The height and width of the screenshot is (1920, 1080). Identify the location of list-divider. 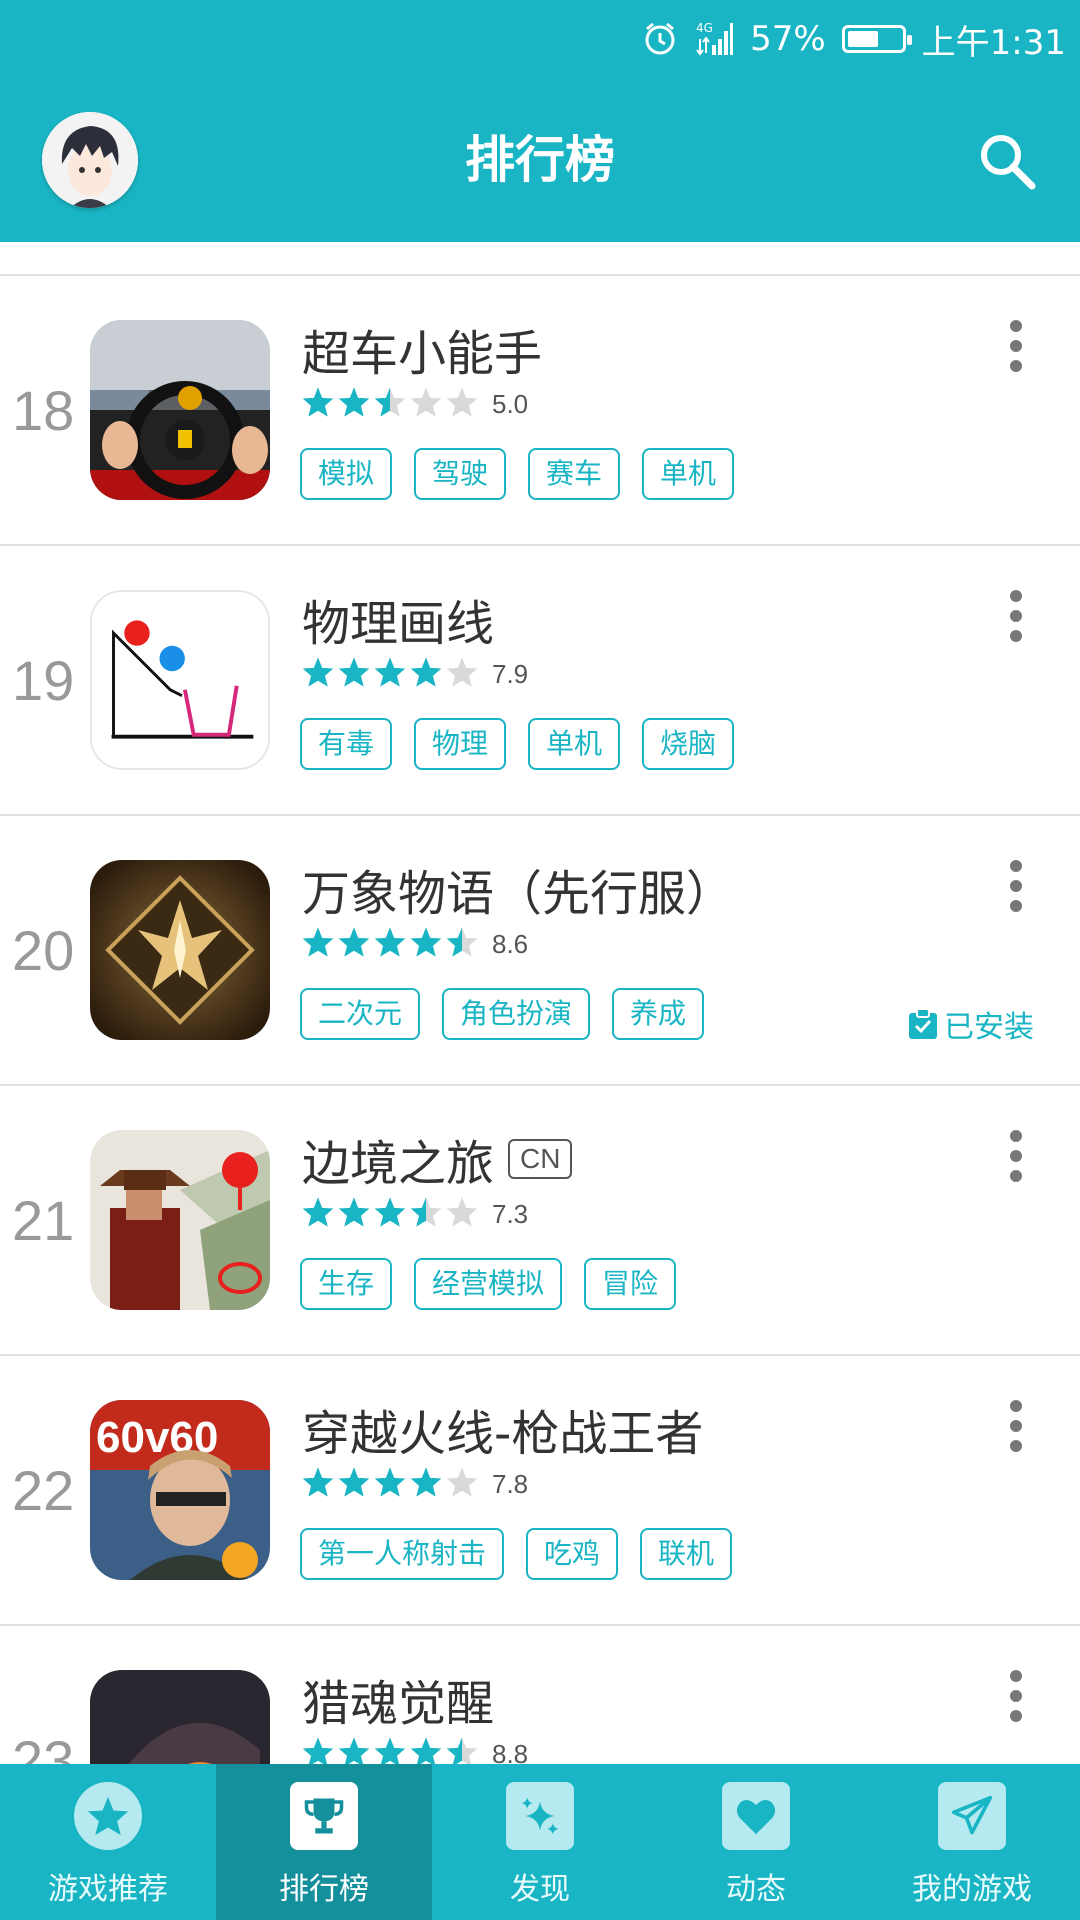
(540, 259).